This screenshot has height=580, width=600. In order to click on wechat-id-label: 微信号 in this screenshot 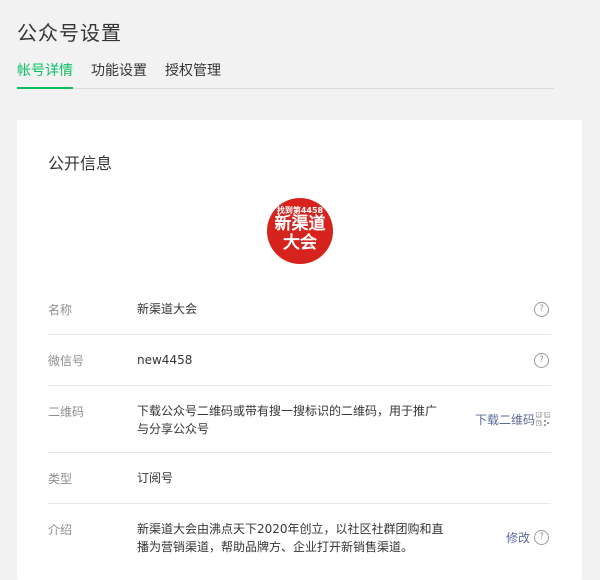, I will do `click(66, 361)`.